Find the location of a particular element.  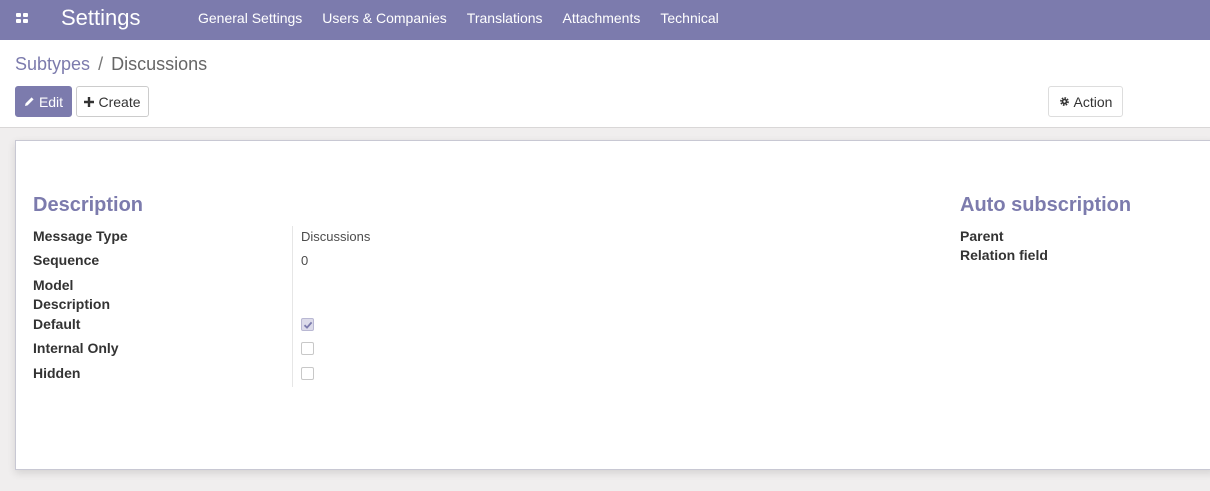

edit-button: Edit is located at coordinates (43, 101).